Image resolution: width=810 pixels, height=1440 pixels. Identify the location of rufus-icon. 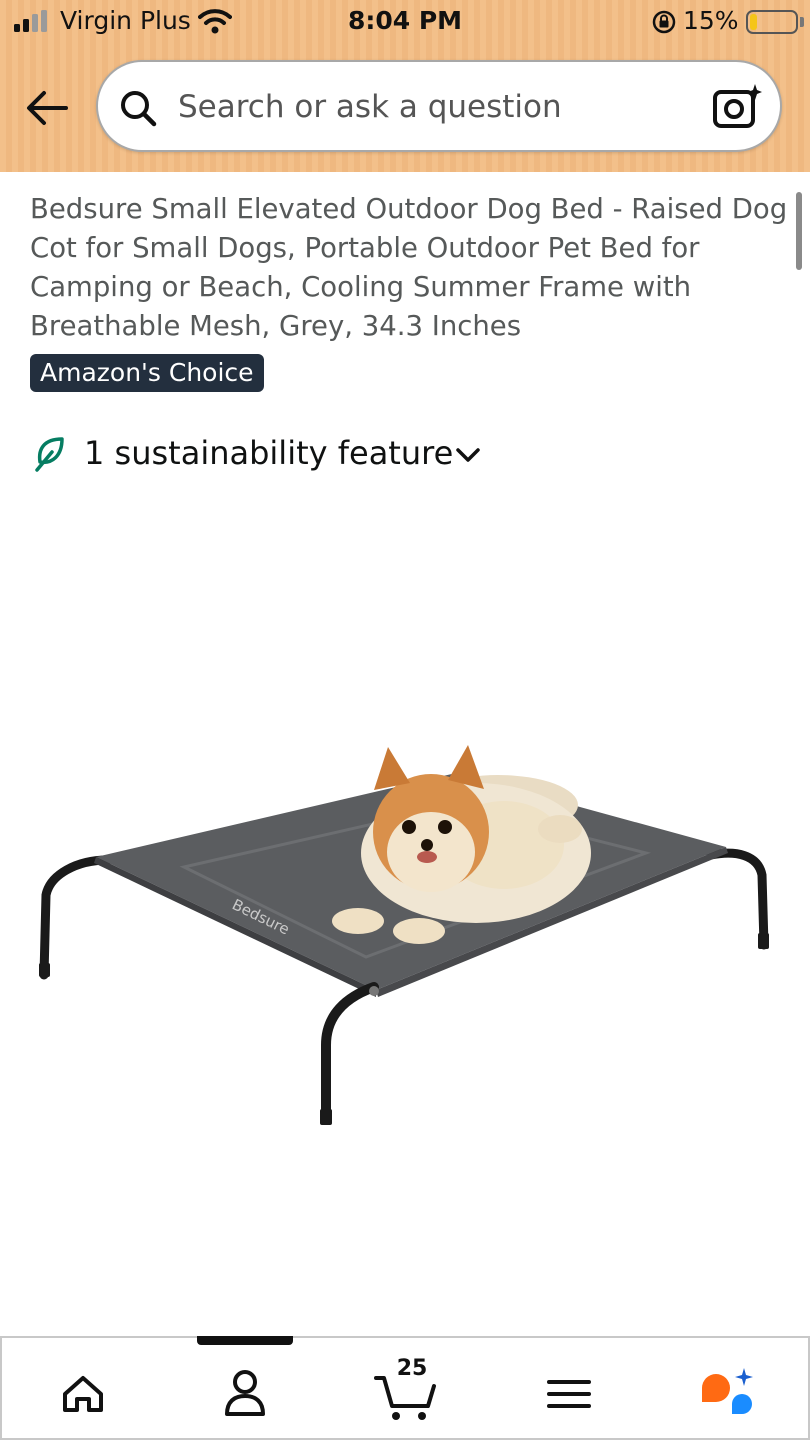
(727, 1394).